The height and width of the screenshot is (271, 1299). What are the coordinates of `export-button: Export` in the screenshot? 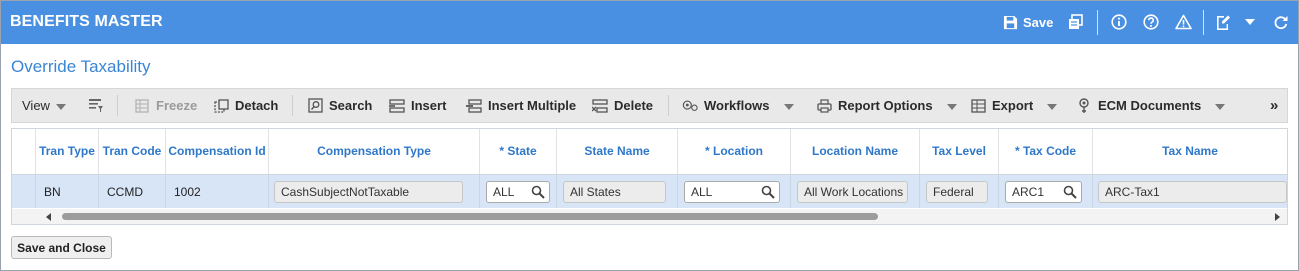 It's located at (1014, 105).